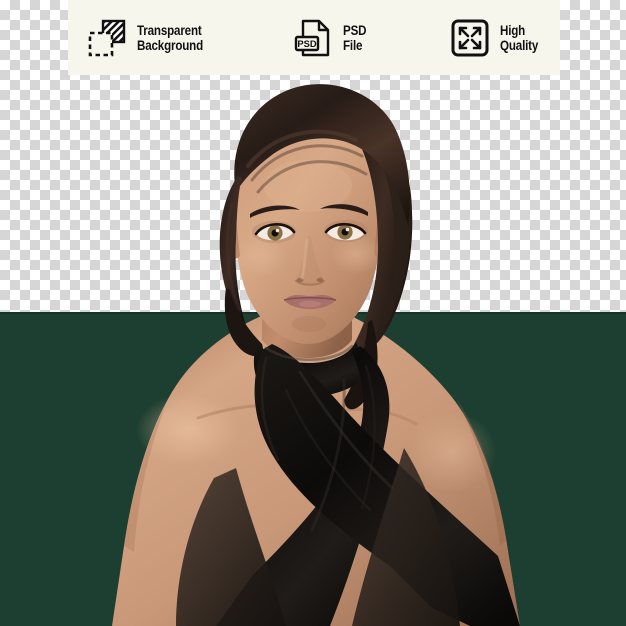  I want to click on psd-file-icon: PSD, so click(313, 38).